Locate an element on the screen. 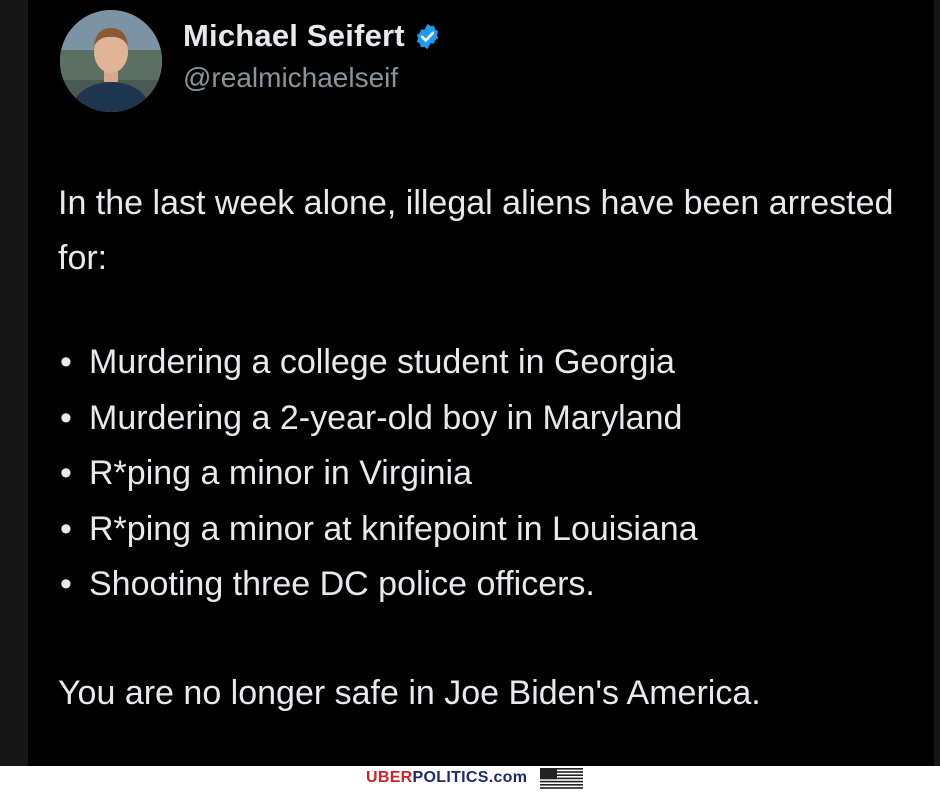  brand-logo: UBERPOLITICS.com is located at coordinates (446, 778).